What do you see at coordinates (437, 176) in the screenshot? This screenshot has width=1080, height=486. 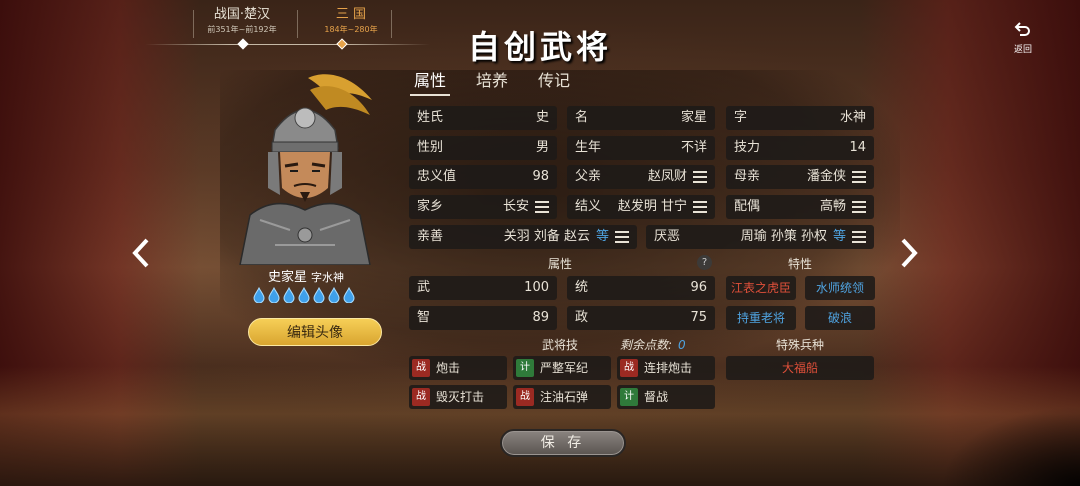 I see `field-label: 忠义值` at bounding box center [437, 176].